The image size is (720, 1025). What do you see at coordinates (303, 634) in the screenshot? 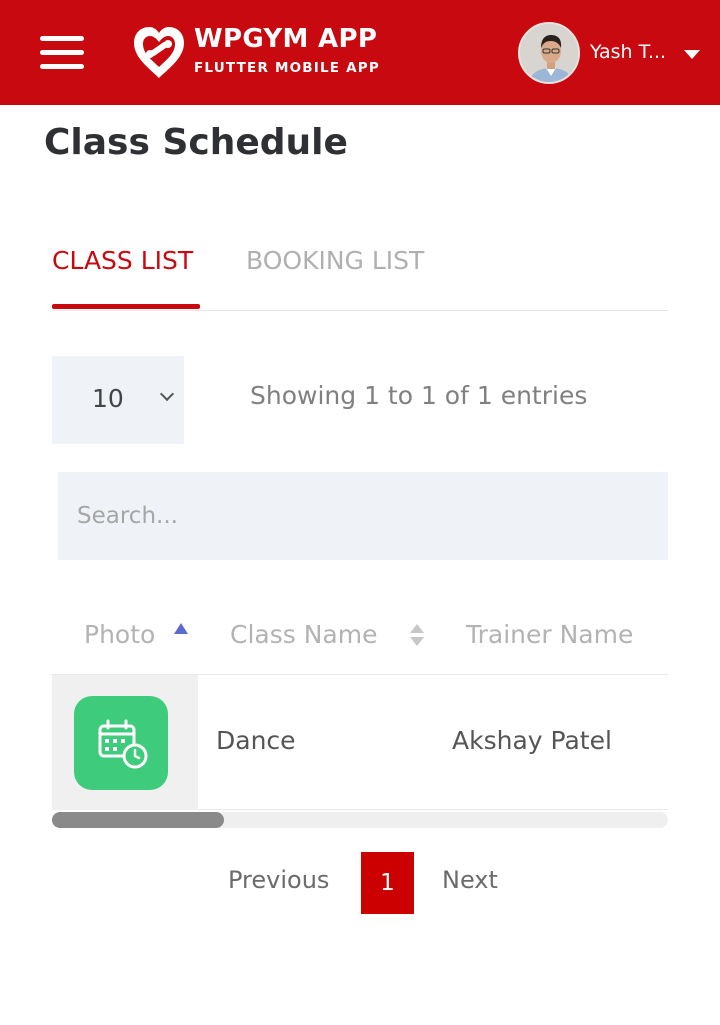
I see `column-header-class-name: Class Name` at bounding box center [303, 634].